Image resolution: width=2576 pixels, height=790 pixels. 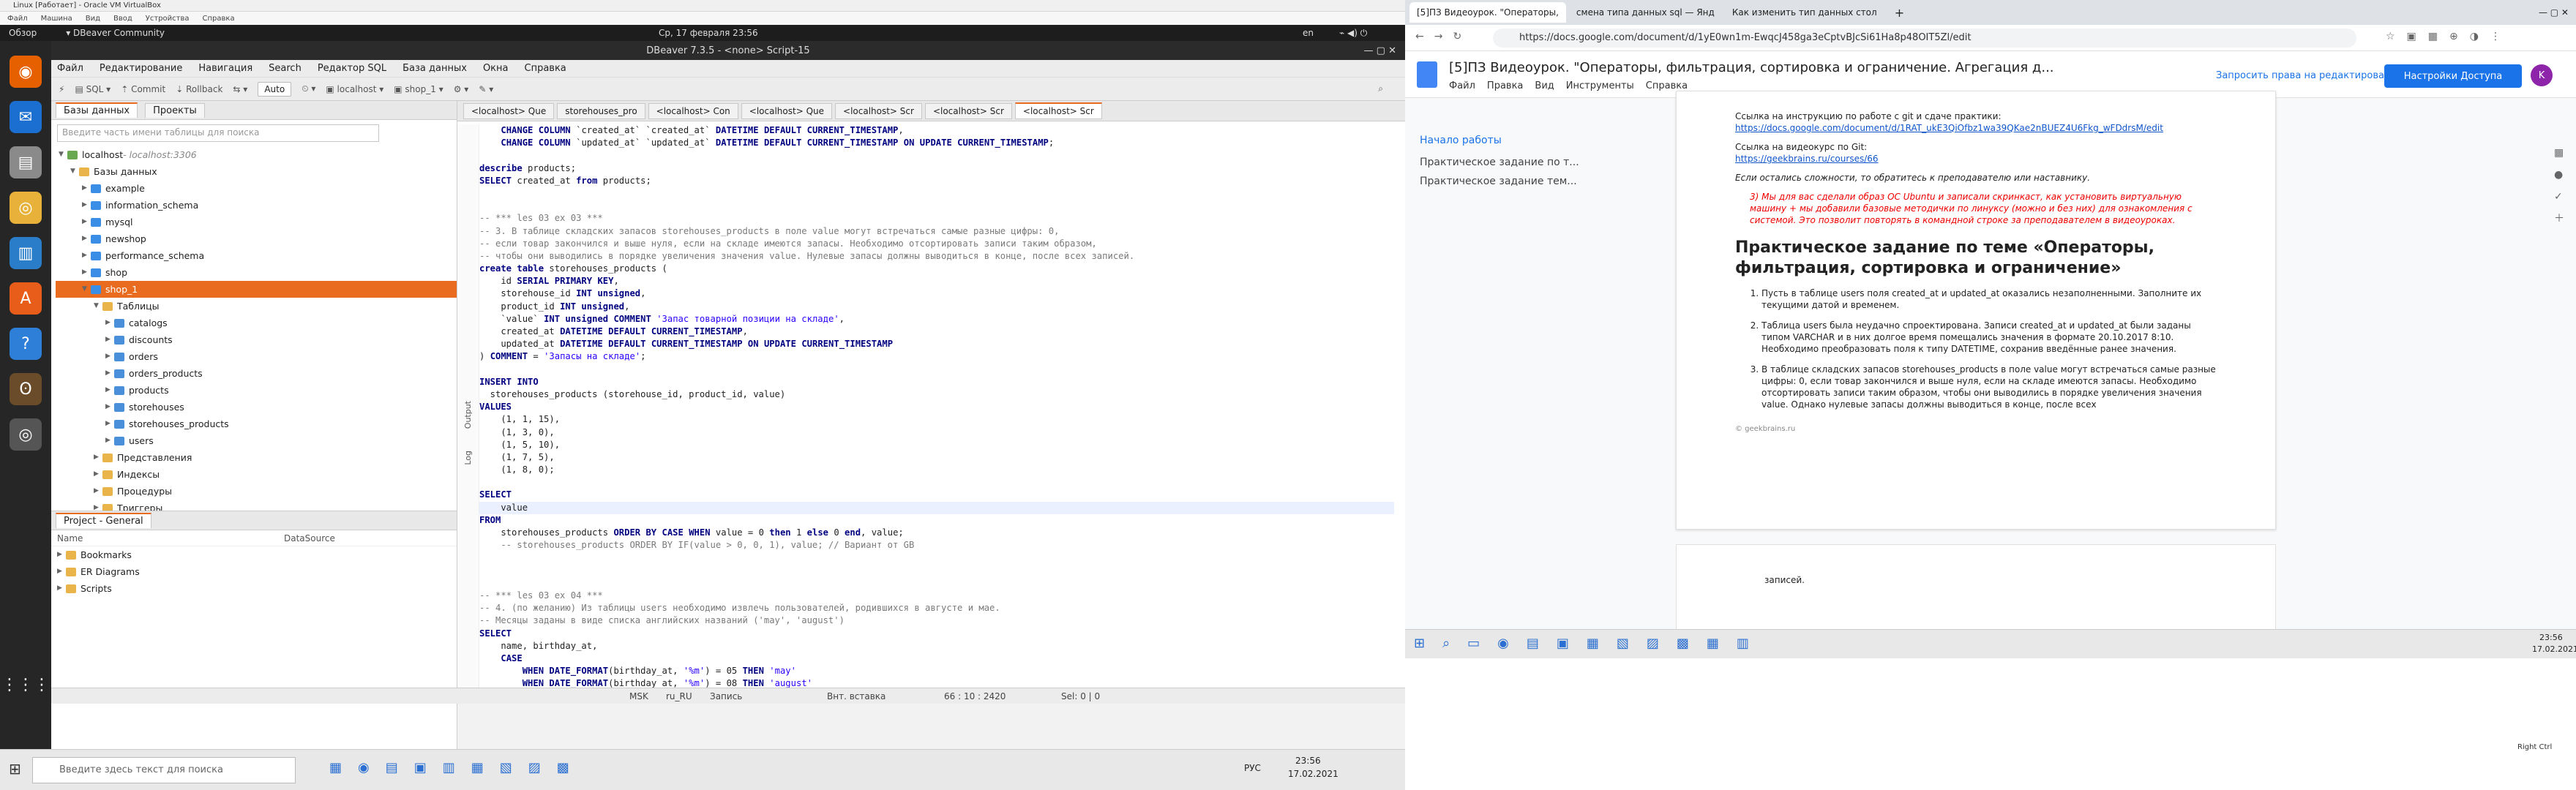 What do you see at coordinates (1308, 761) in the screenshot?
I see `taskbar-time: 23:56` at bounding box center [1308, 761].